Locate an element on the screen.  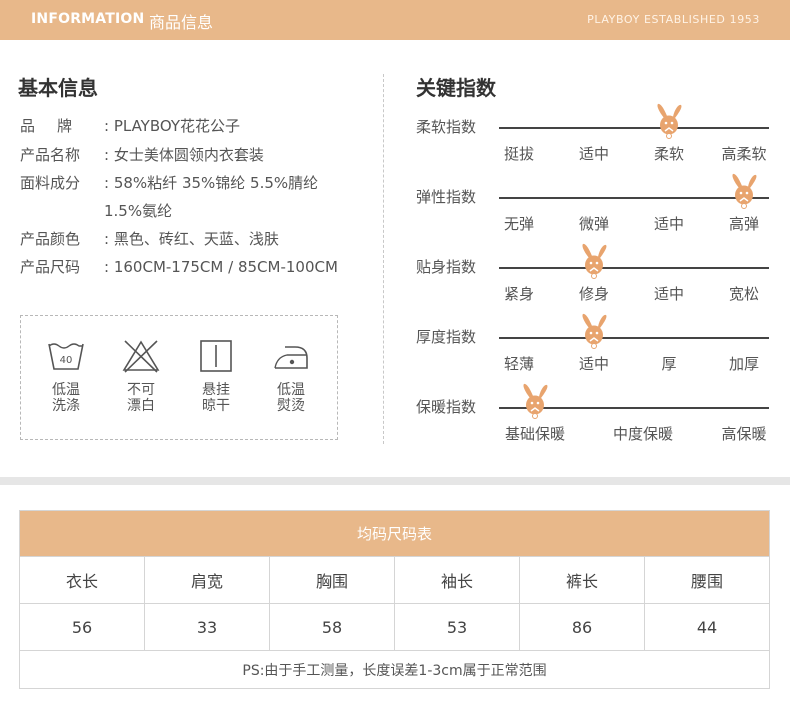
key-index-title: 关键指数 is located at coordinates (456, 88).